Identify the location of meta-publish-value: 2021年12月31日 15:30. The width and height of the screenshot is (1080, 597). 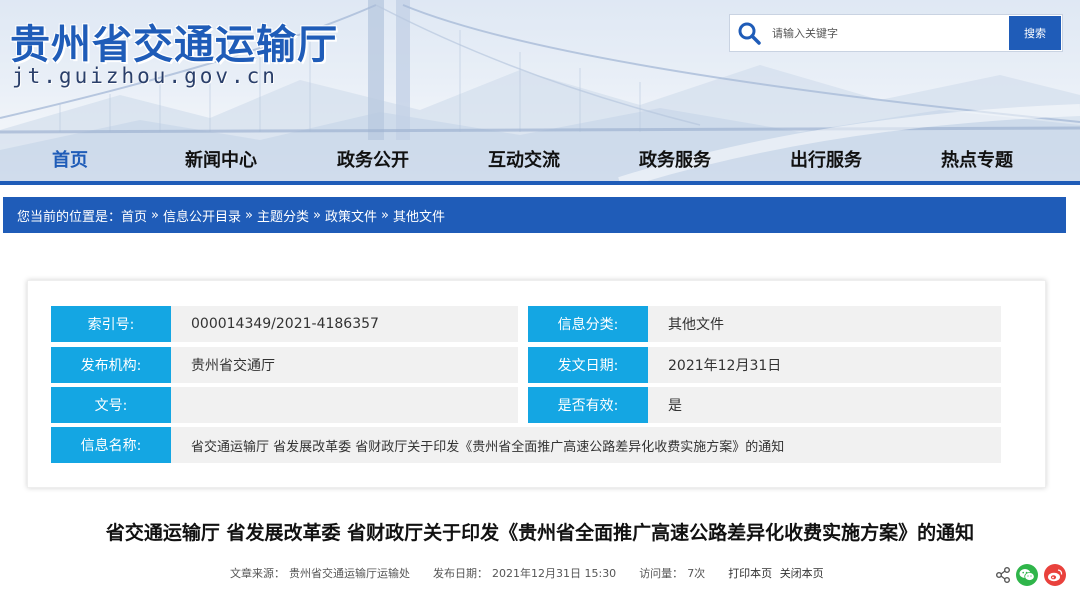
(554, 573).